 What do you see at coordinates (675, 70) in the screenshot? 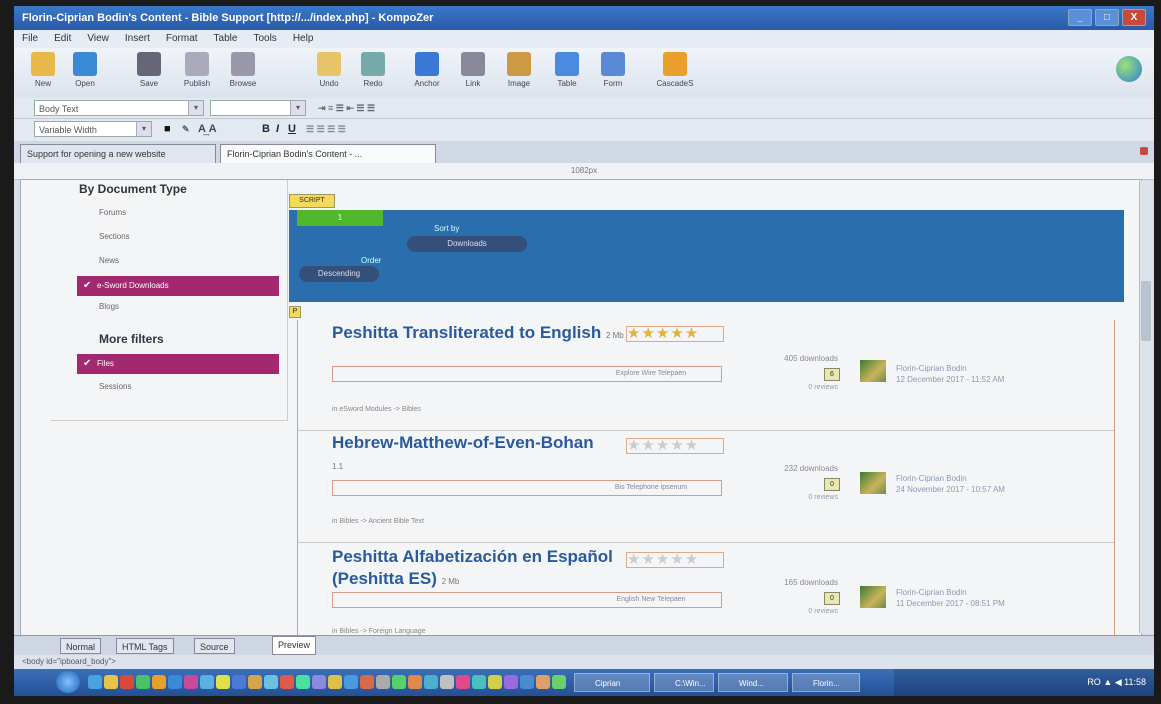
I see `toolbar-cascades-button: CascadeS` at bounding box center [675, 70].